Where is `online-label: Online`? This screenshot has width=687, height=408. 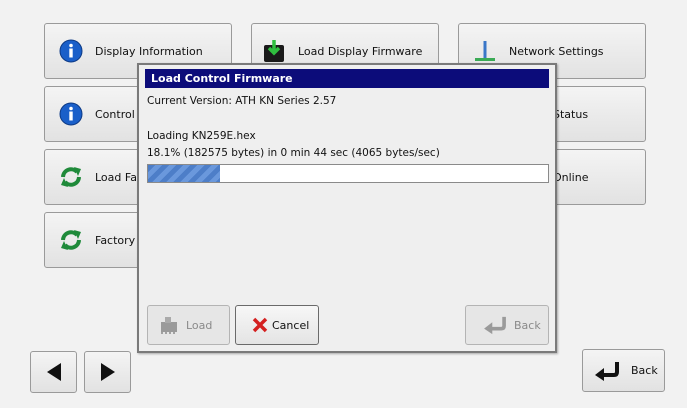
online-label: Online is located at coordinates (571, 177).